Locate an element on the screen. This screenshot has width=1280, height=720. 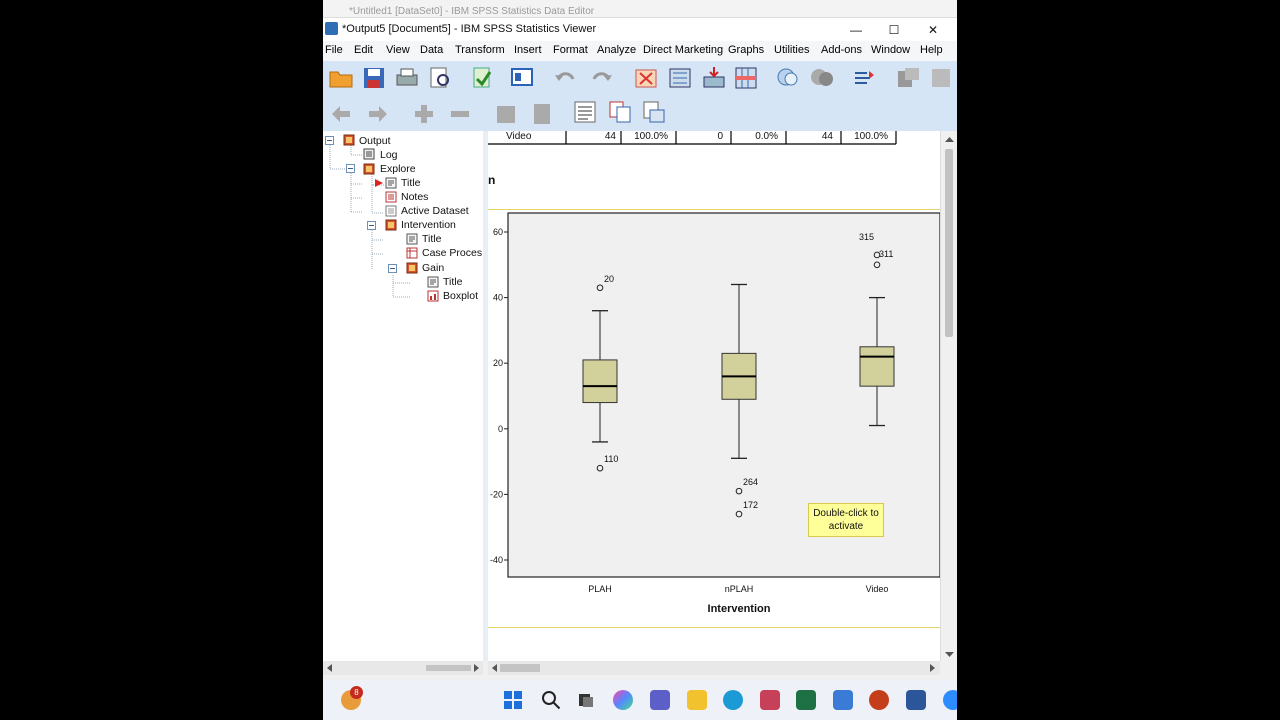
menu-window: Window is located at coordinates (890, 50).